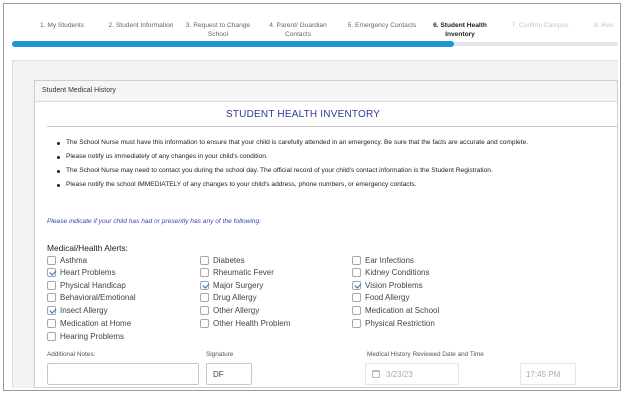  Describe the element at coordinates (87, 248) in the screenshot. I see `alerts-heading: Medical/Health Alerts:` at that location.